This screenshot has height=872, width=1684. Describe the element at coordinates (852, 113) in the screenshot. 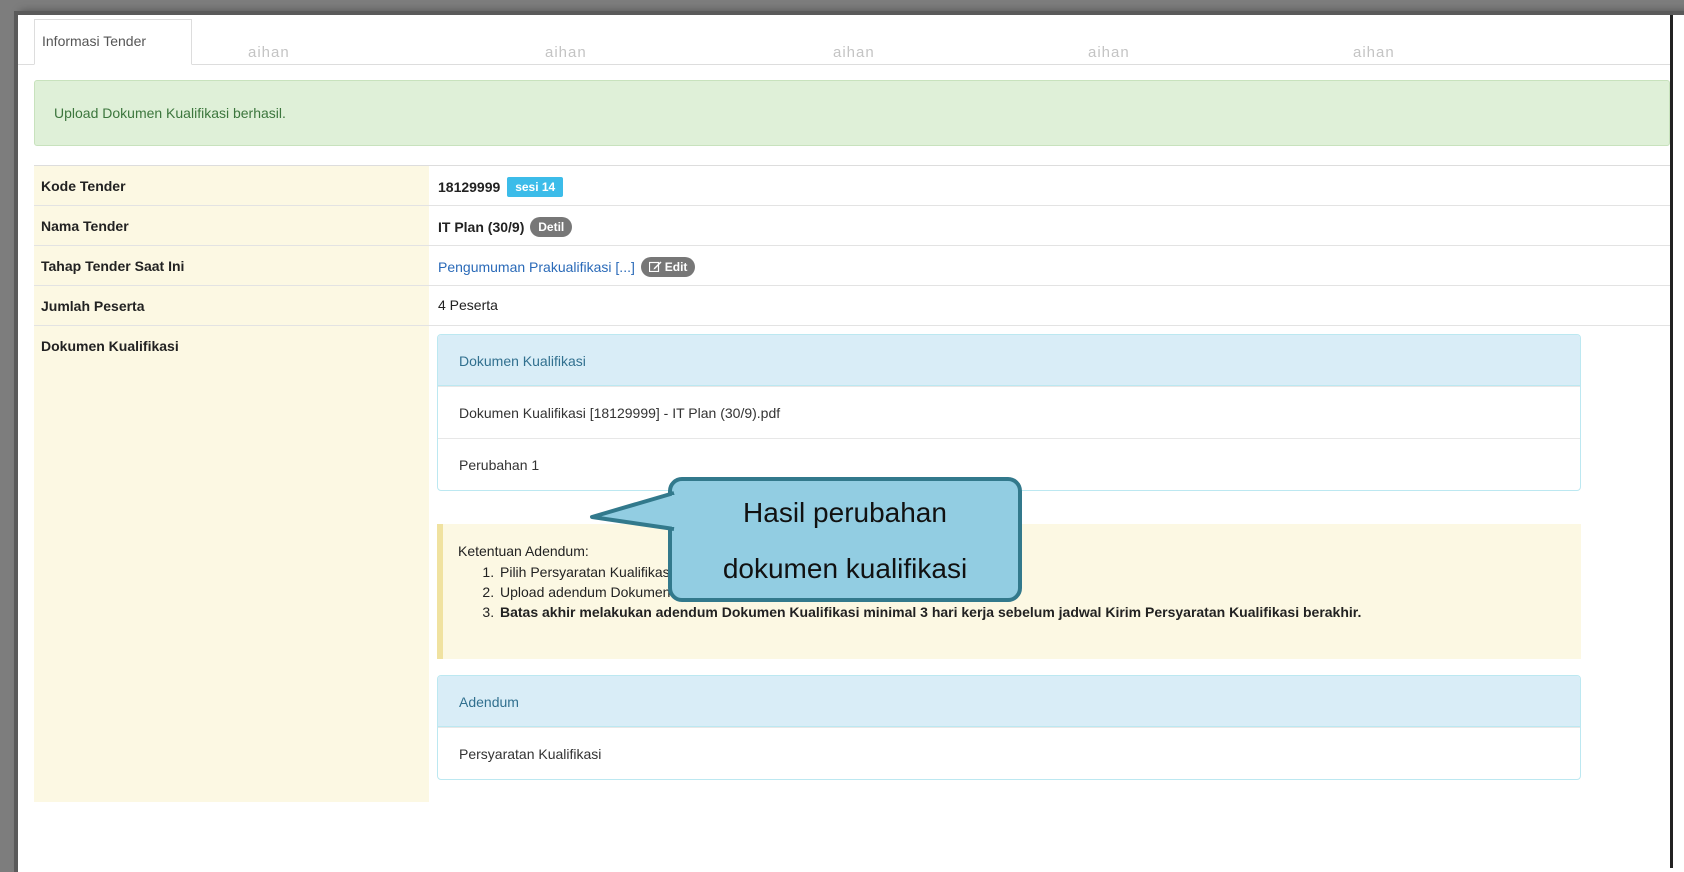

I see `success-alert: Upload Dokumen Kualifikasi berhasil.` at that location.